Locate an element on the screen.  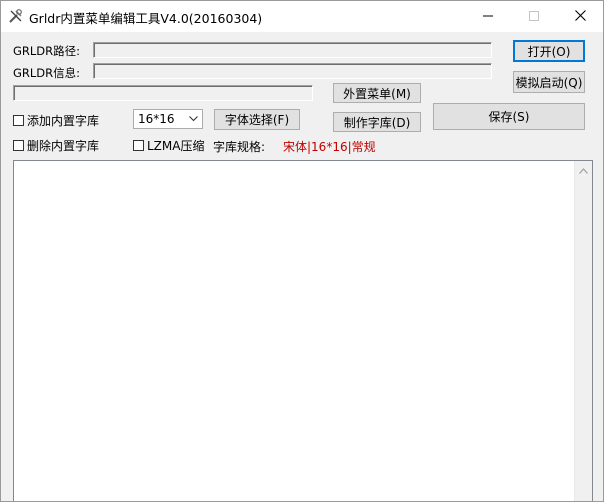
vertical-scrollbar is located at coordinates (583, 331).